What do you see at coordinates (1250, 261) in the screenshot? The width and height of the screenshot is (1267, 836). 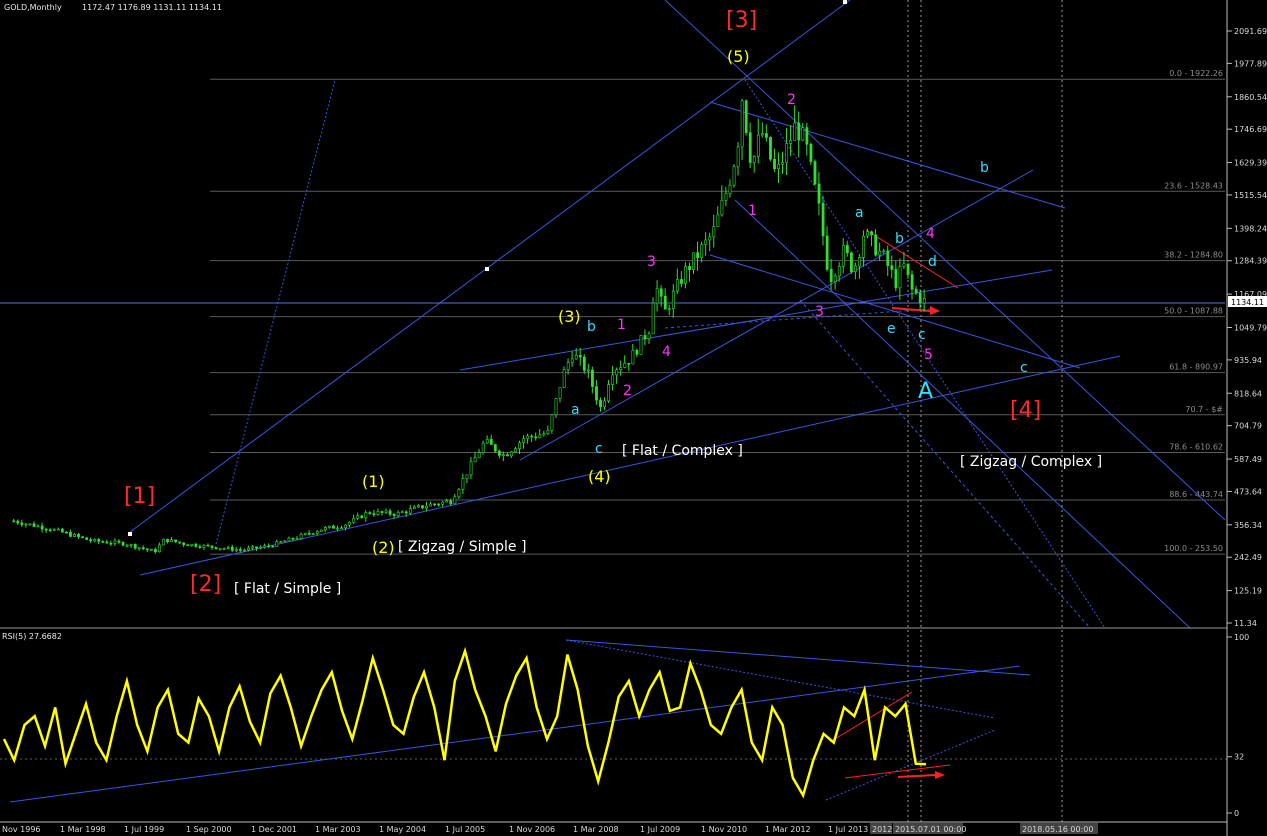 I see `price-tick-label: 1284.39` at bounding box center [1250, 261].